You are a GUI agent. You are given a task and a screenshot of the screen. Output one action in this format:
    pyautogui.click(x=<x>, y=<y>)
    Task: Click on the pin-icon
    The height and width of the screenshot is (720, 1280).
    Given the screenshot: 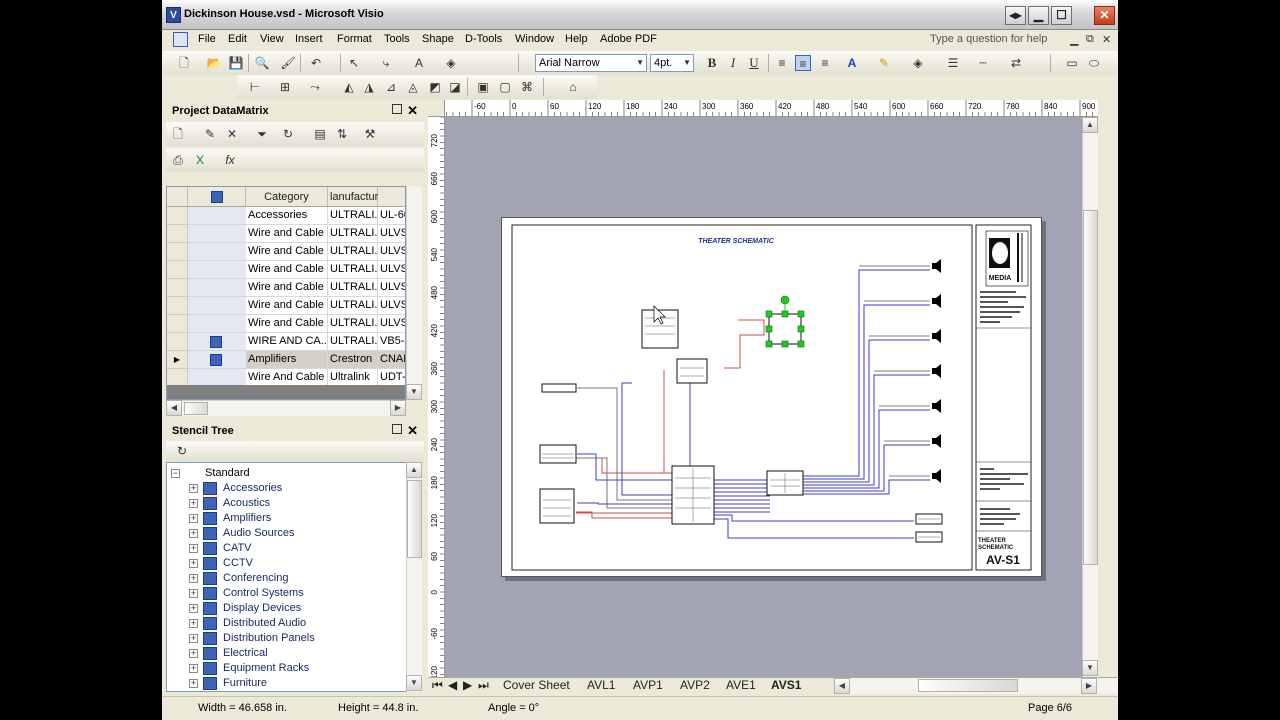 What is the action you would take?
    pyautogui.click(x=397, y=429)
    